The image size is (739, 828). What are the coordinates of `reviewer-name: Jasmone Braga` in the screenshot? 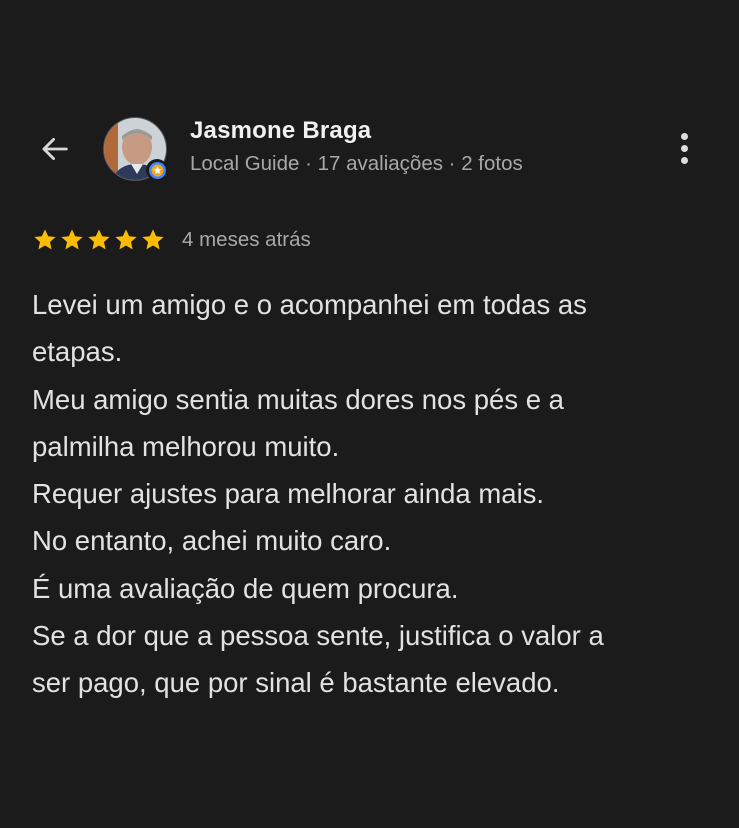 It's located at (280, 131).